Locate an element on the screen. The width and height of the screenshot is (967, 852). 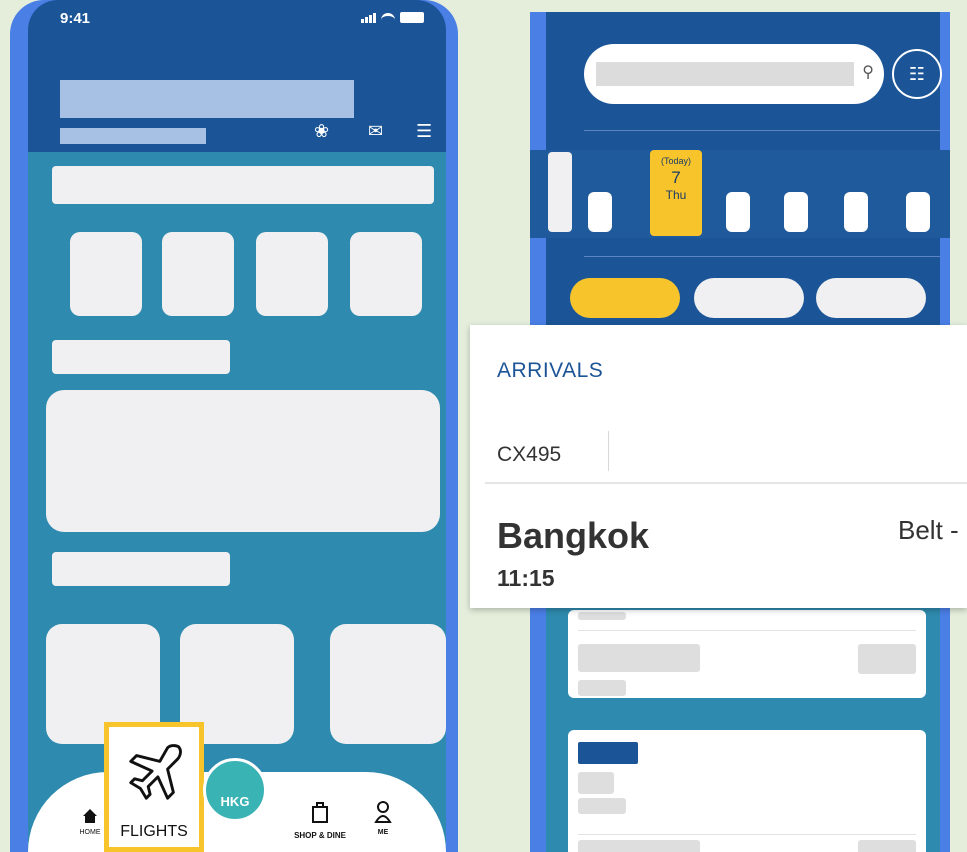
promo-card is located at coordinates (388, 684).